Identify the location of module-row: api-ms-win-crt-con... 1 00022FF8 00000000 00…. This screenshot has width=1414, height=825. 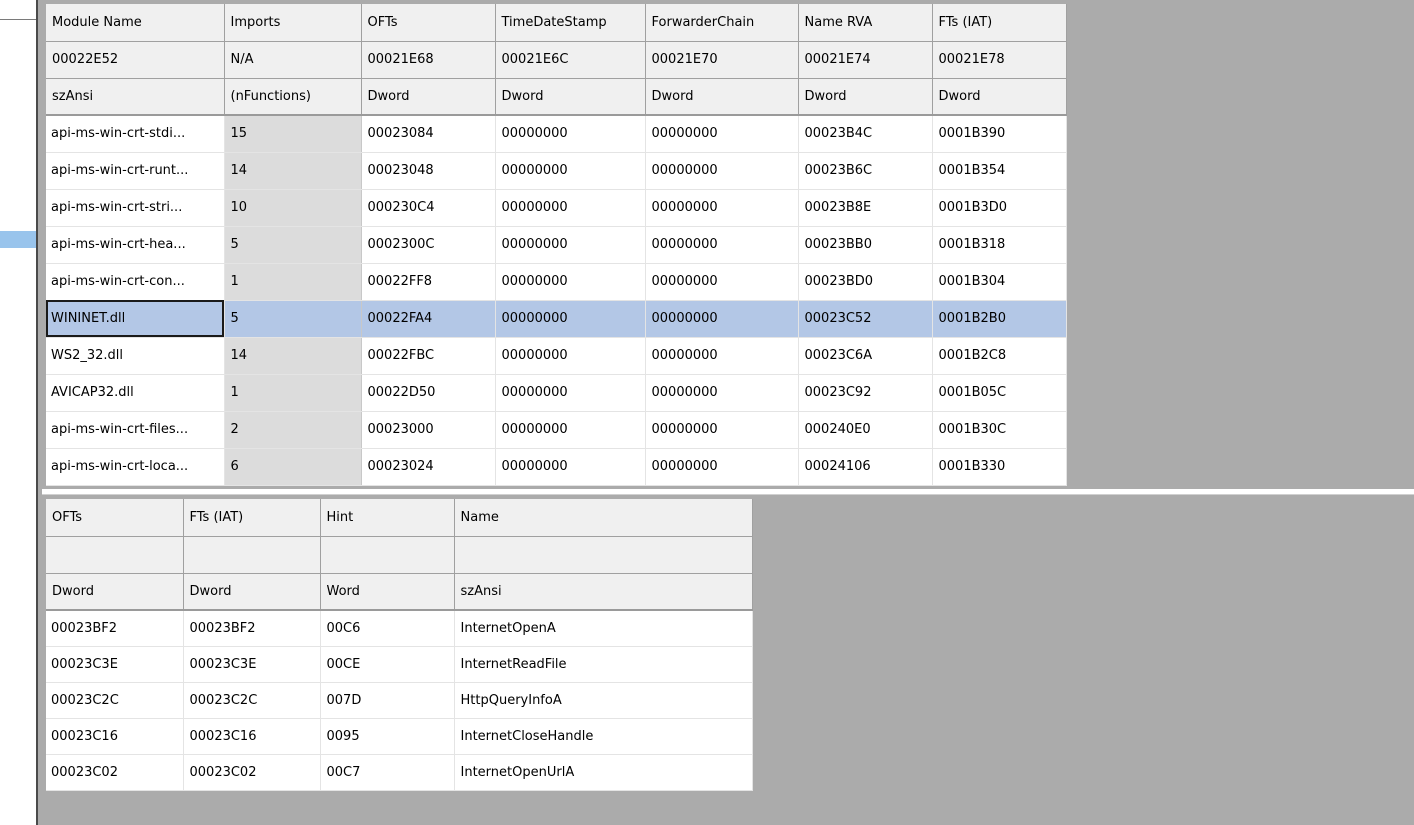
(556, 282).